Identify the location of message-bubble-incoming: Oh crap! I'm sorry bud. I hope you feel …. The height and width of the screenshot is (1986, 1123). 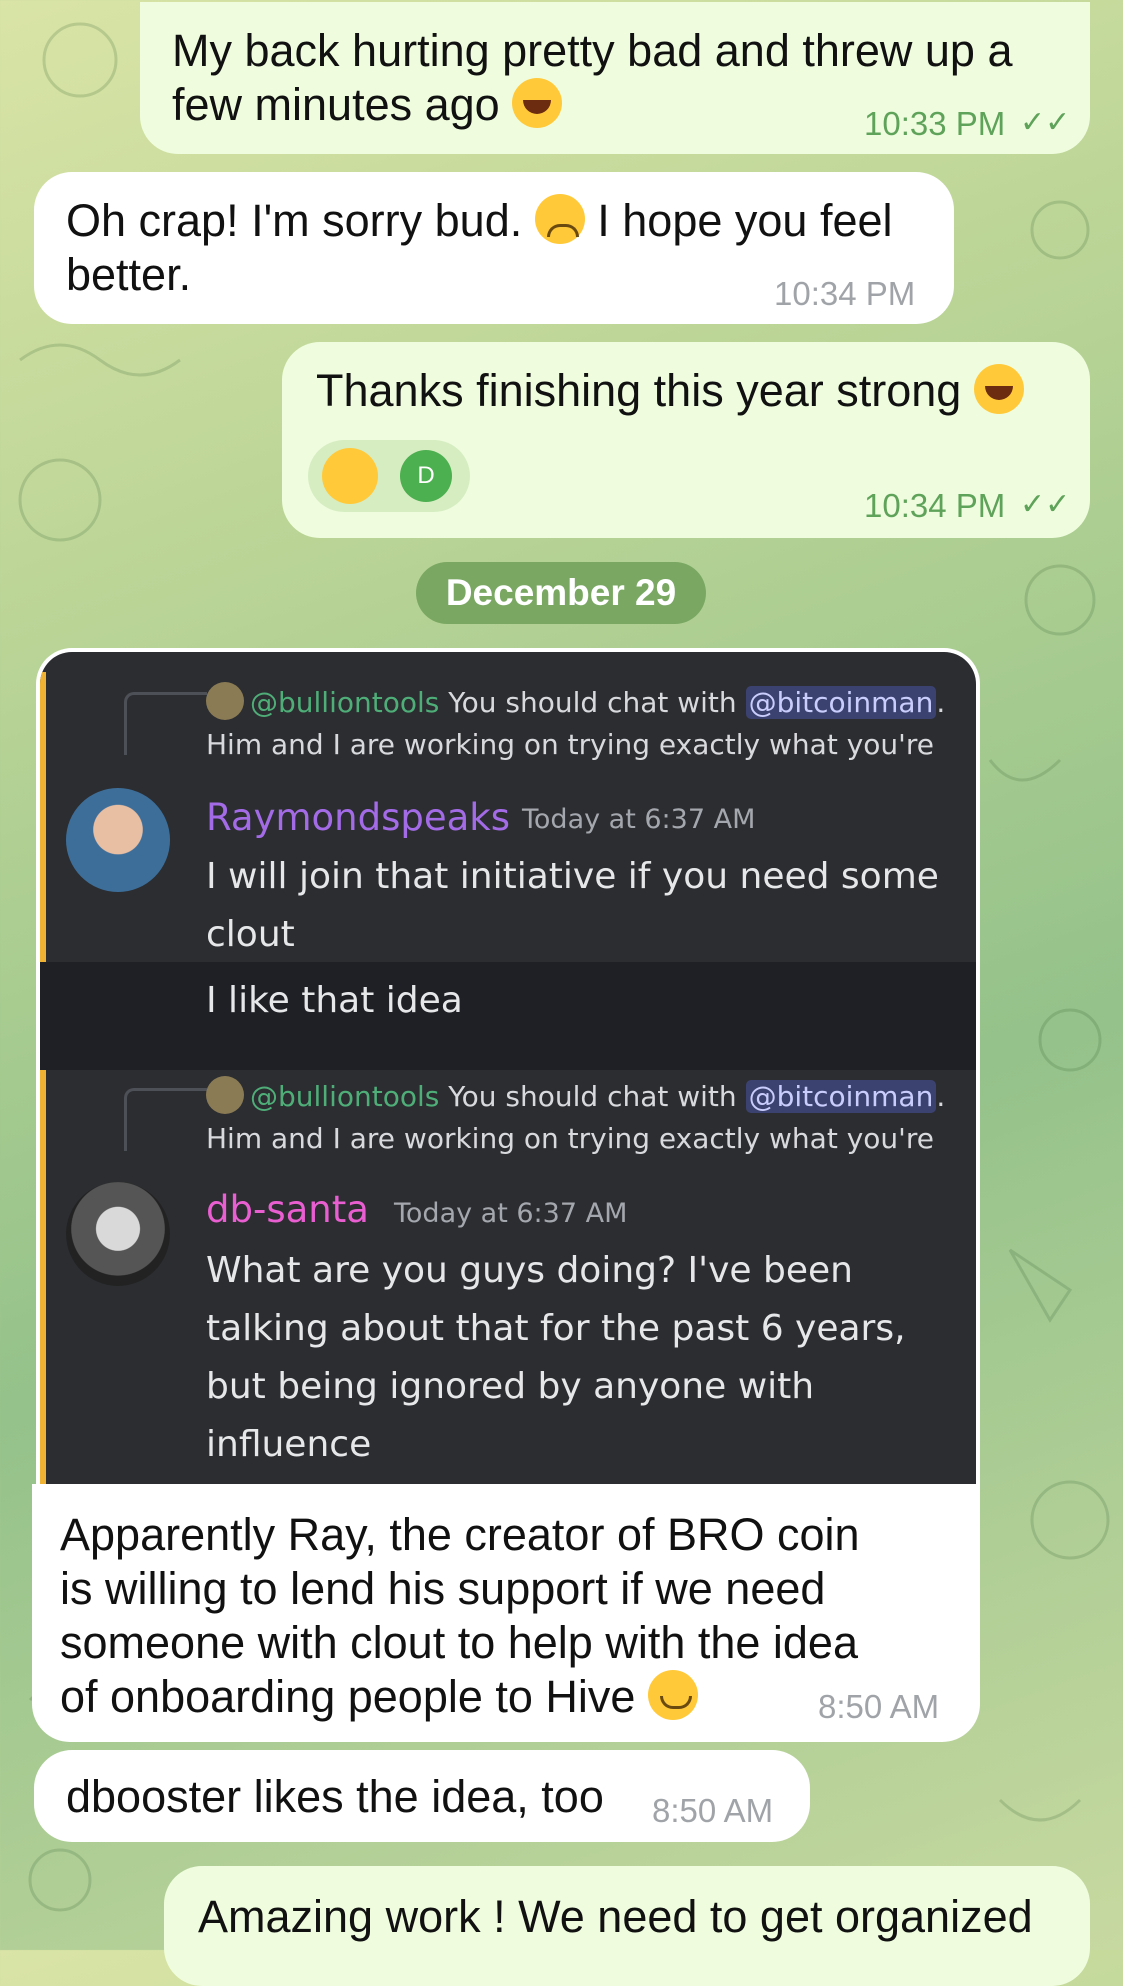
(494, 248).